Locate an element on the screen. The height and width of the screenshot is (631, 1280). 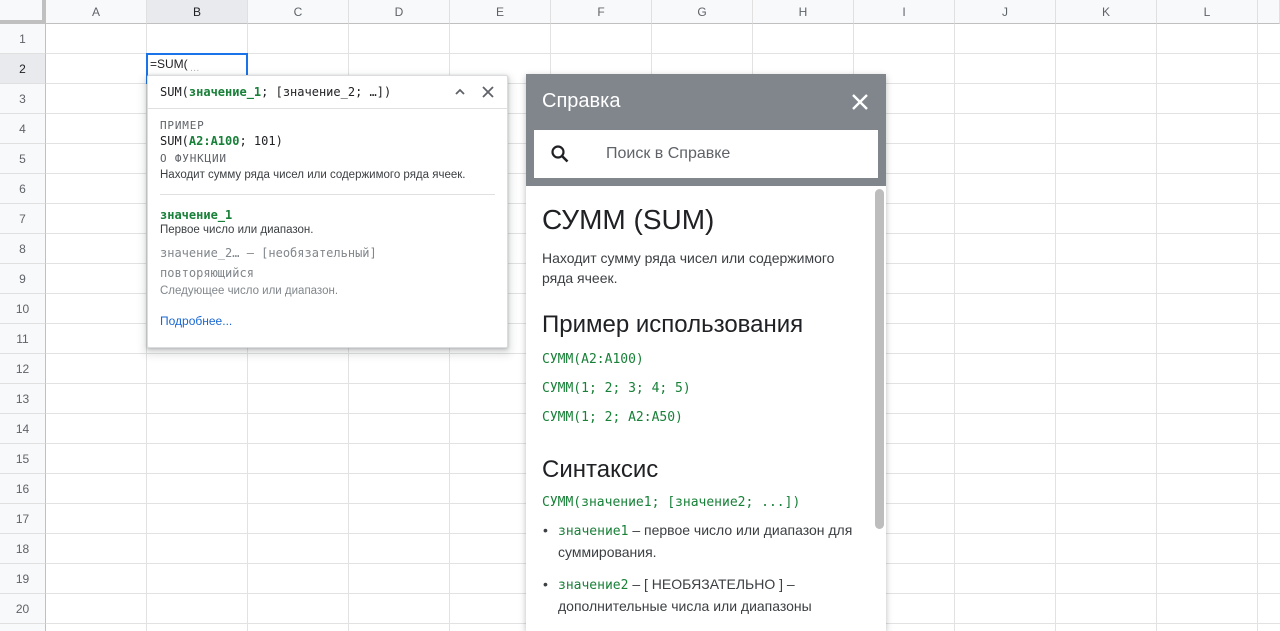
param-name: значение2 is located at coordinates (593, 585).